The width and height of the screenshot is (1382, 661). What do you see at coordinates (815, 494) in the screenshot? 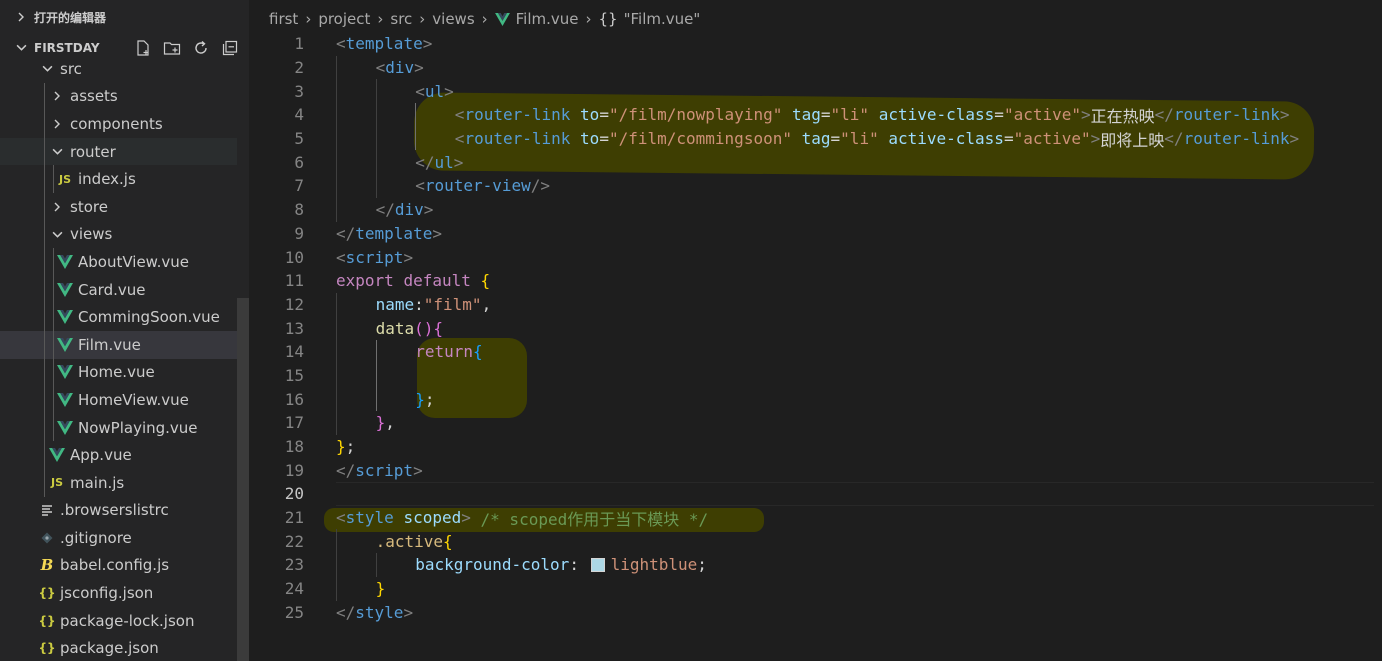
I see `code-line: 20` at bounding box center [815, 494].